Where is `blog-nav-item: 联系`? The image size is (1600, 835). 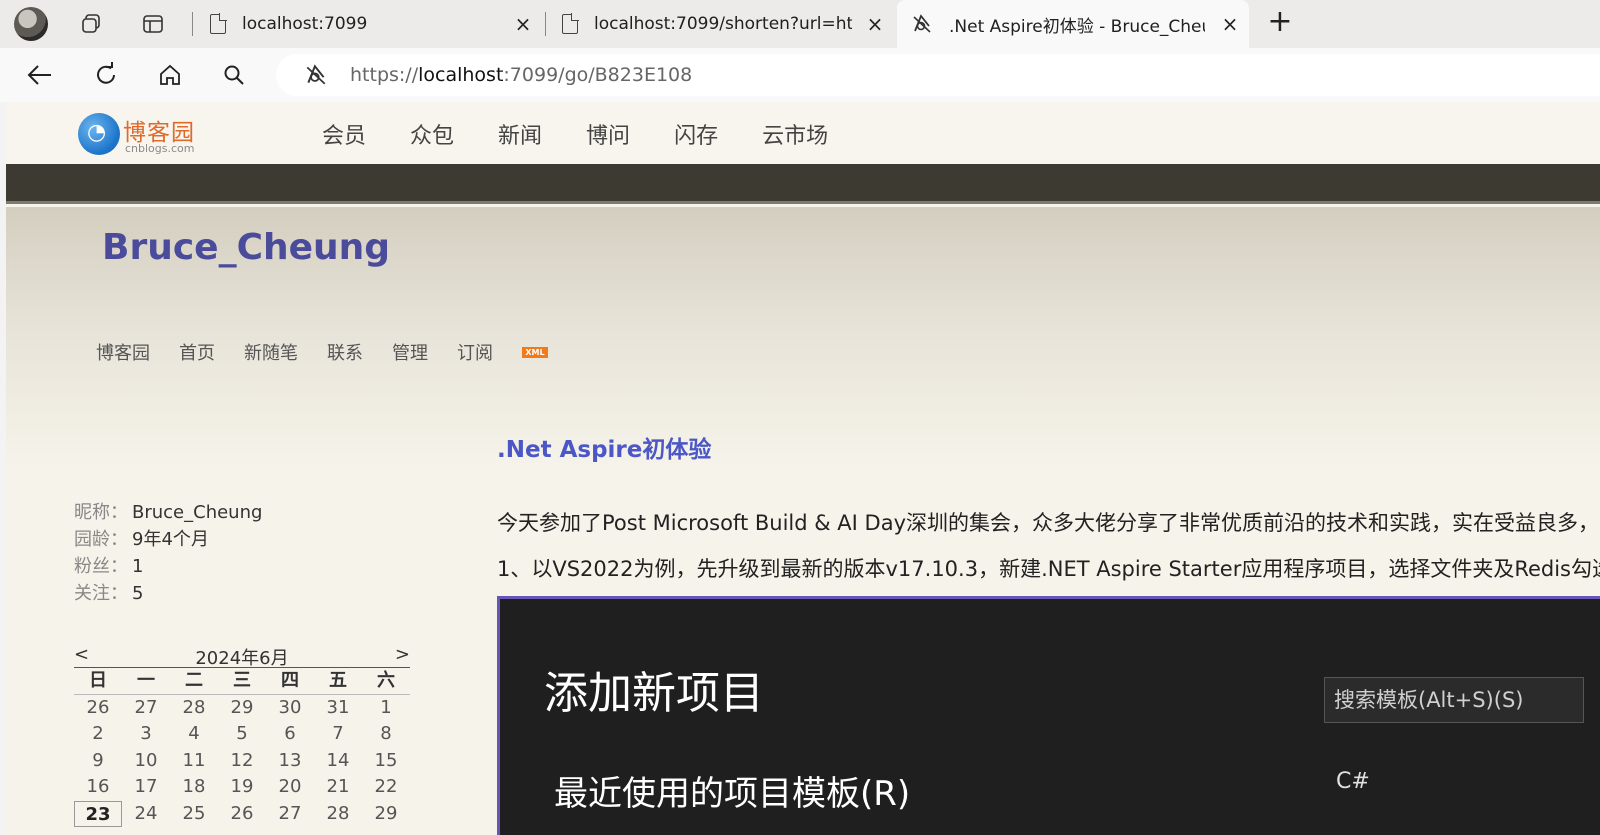
blog-nav-item: 联系 is located at coordinates (345, 352).